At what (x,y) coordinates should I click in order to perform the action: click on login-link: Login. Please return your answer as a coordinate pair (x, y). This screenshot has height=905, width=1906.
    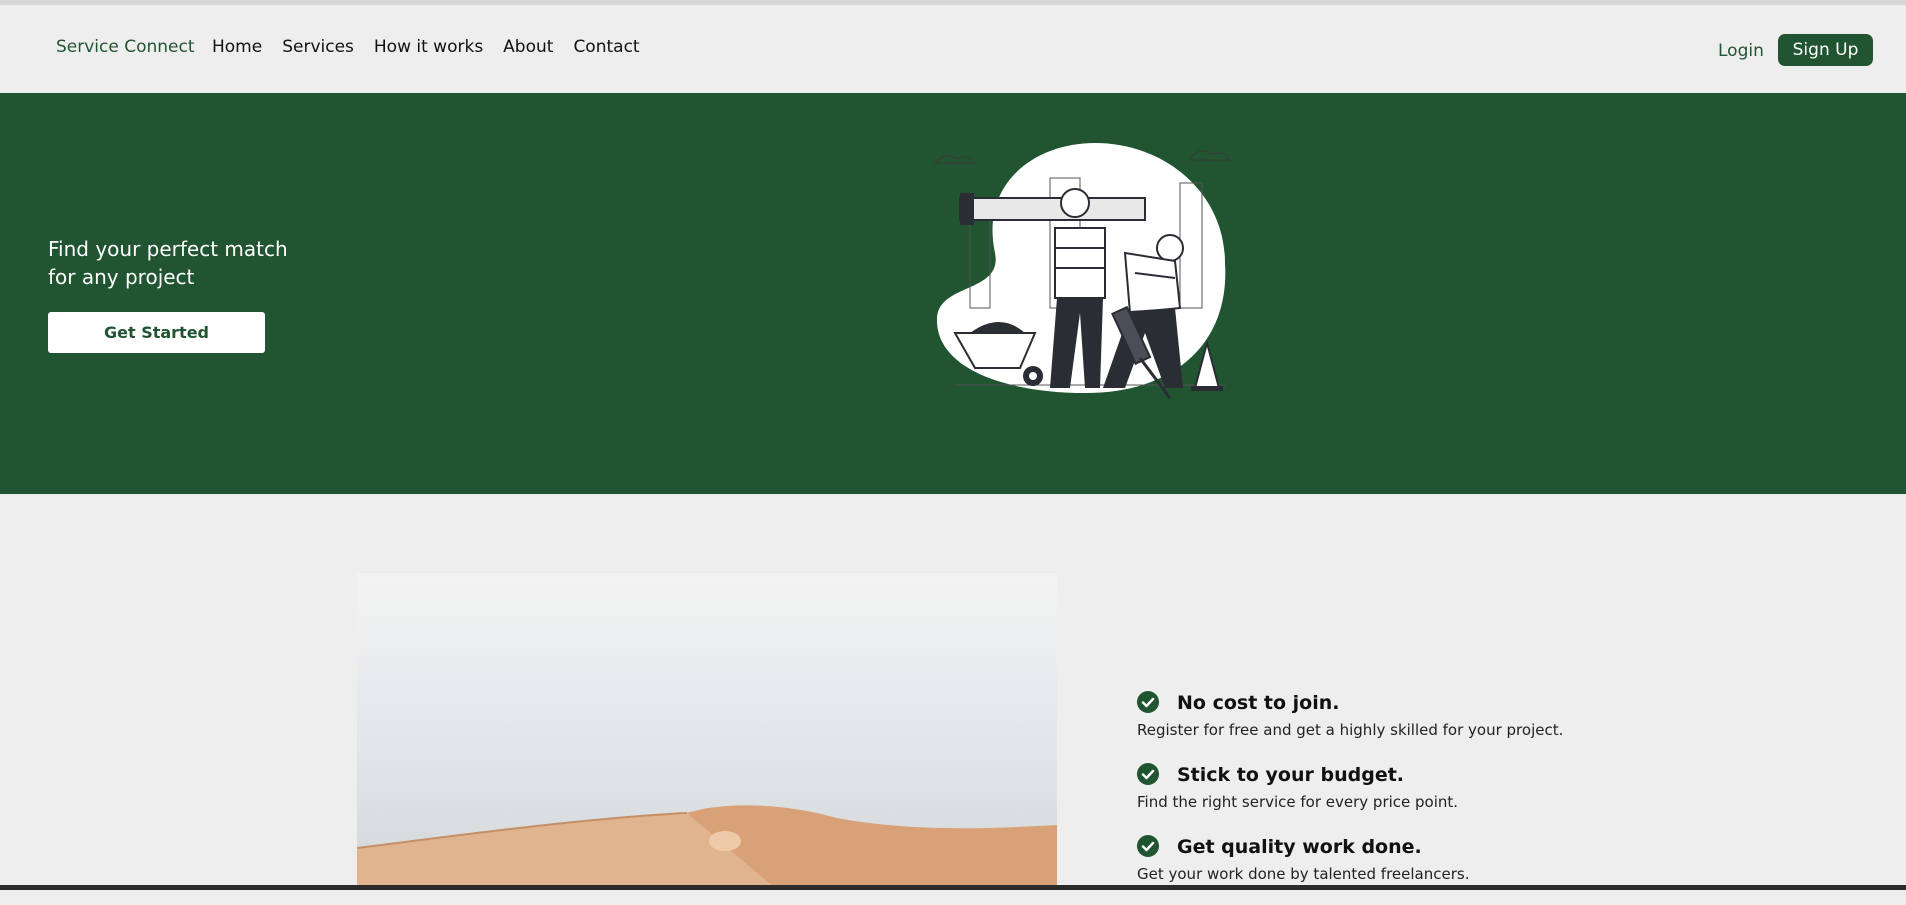
    Looking at the image, I should click on (1741, 51).